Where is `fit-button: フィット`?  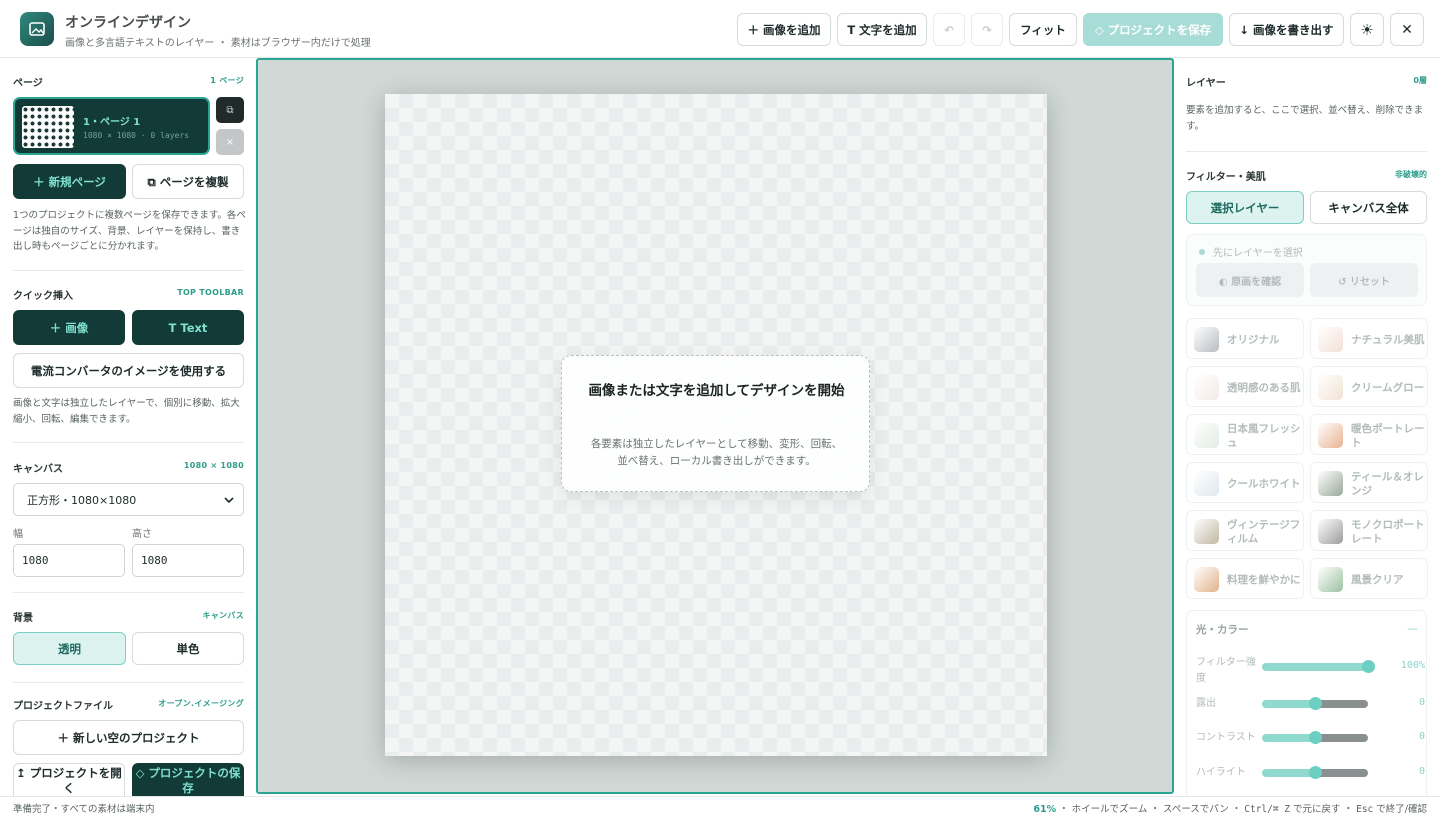 fit-button: フィット is located at coordinates (1043, 29).